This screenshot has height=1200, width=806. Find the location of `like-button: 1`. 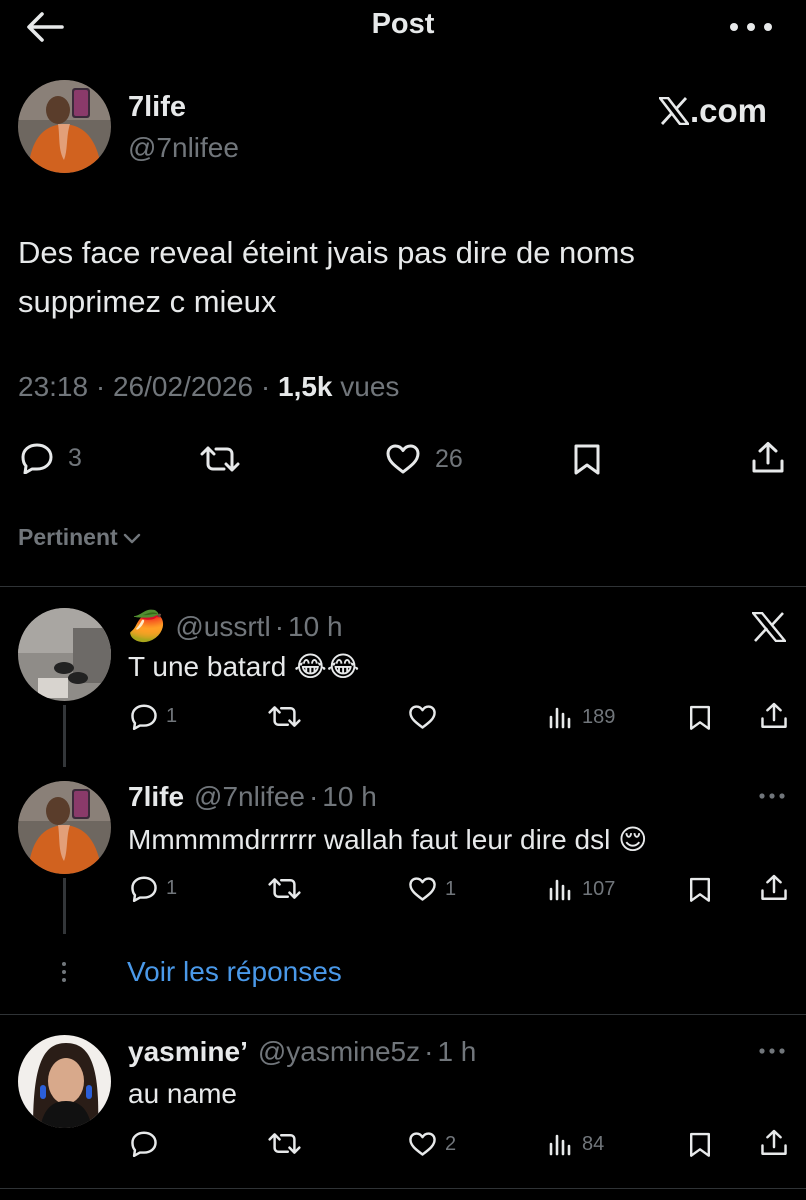

like-button: 1 is located at coordinates (432, 889).